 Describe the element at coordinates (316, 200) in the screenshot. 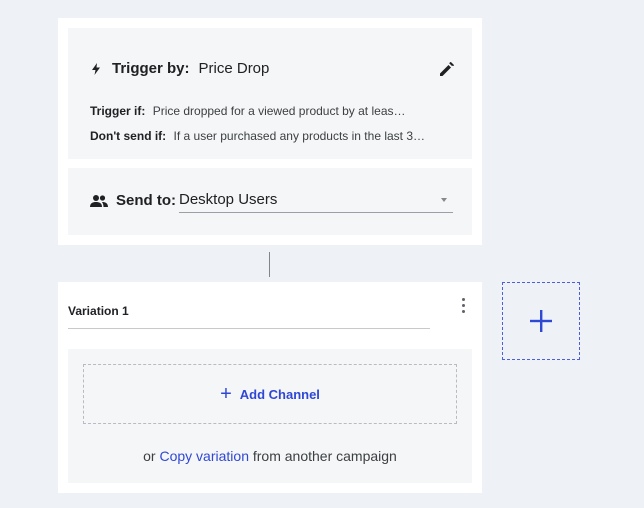

I see `send-to-select: Desktop Users` at that location.